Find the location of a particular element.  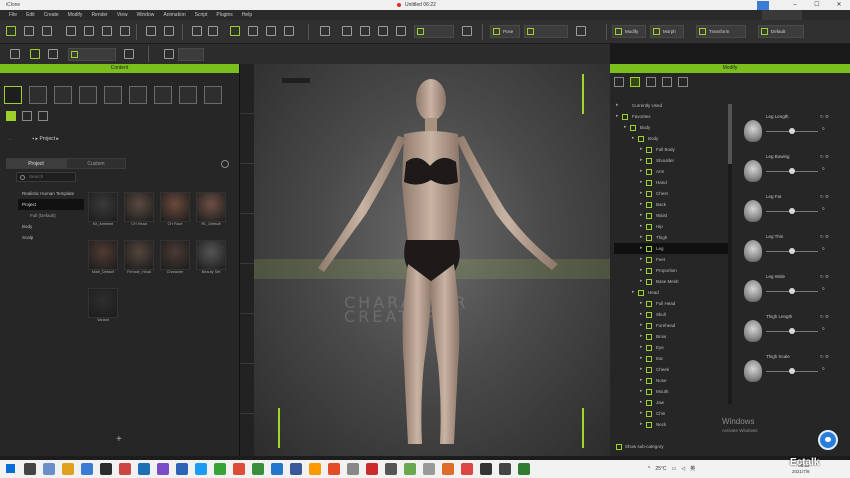

orbit-icon is located at coordinates (401, 31).